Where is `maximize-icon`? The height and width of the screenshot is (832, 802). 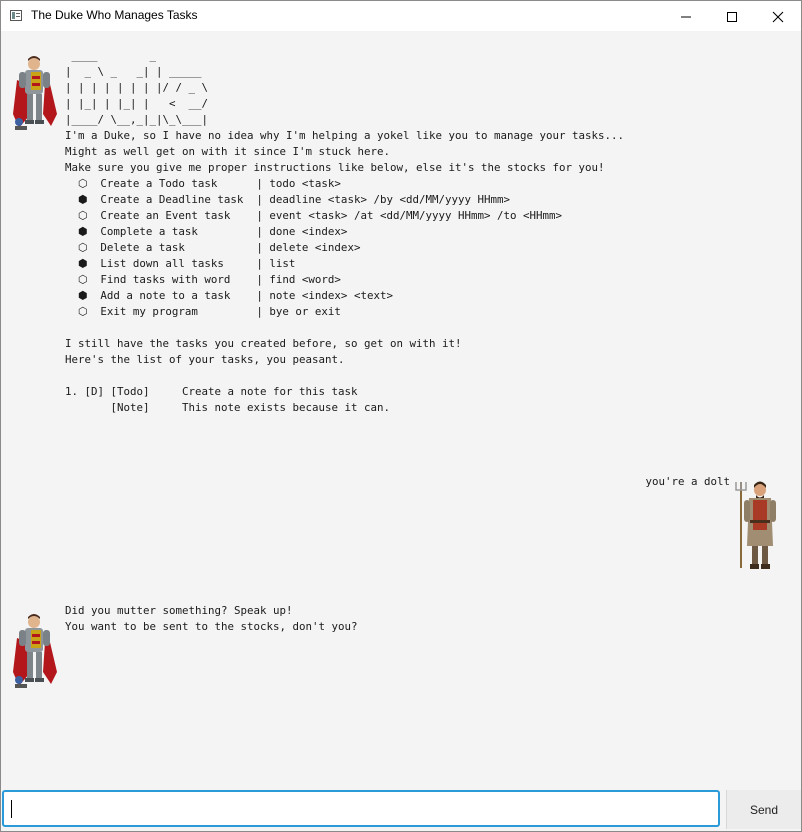
maximize-icon is located at coordinates (732, 17).